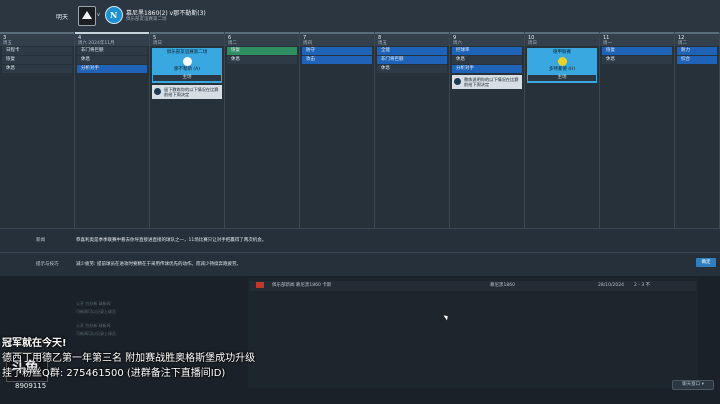  Describe the element at coordinates (412, 51) in the screenshot. I see `training-session: 全能` at that location.